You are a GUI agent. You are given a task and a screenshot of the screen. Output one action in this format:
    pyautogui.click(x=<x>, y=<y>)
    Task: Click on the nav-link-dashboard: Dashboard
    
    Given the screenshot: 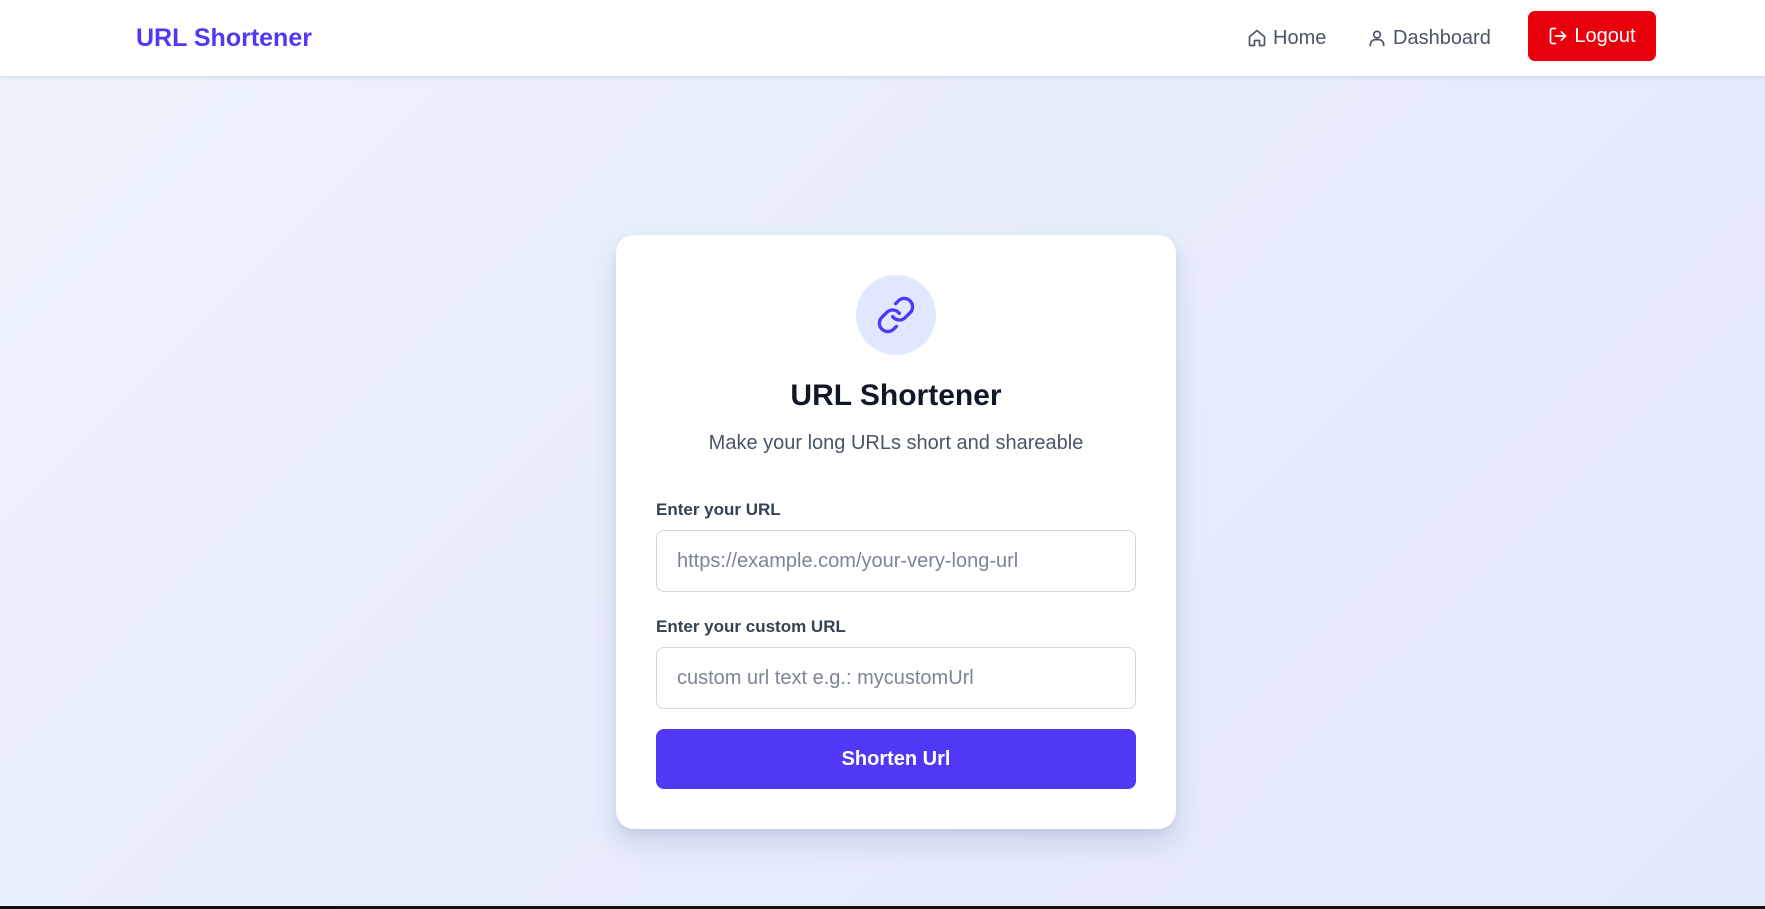 What is the action you would take?
    pyautogui.click(x=1429, y=38)
    